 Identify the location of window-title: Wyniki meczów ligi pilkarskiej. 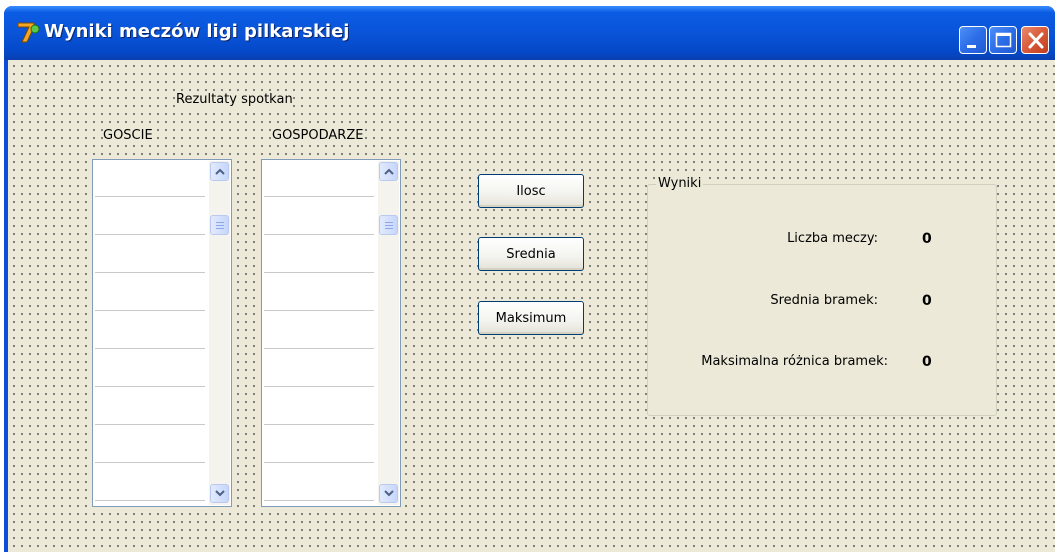
(197, 31).